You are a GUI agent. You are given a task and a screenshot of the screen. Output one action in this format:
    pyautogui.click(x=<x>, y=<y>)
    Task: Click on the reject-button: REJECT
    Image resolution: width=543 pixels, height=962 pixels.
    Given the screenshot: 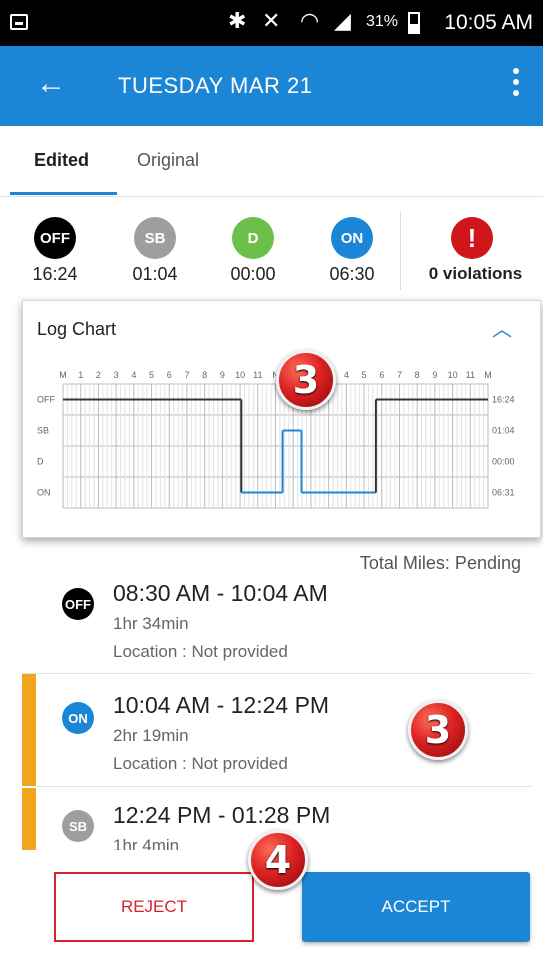 What is the action you would take?
    pyautogui.click(x=154, y=907)
    